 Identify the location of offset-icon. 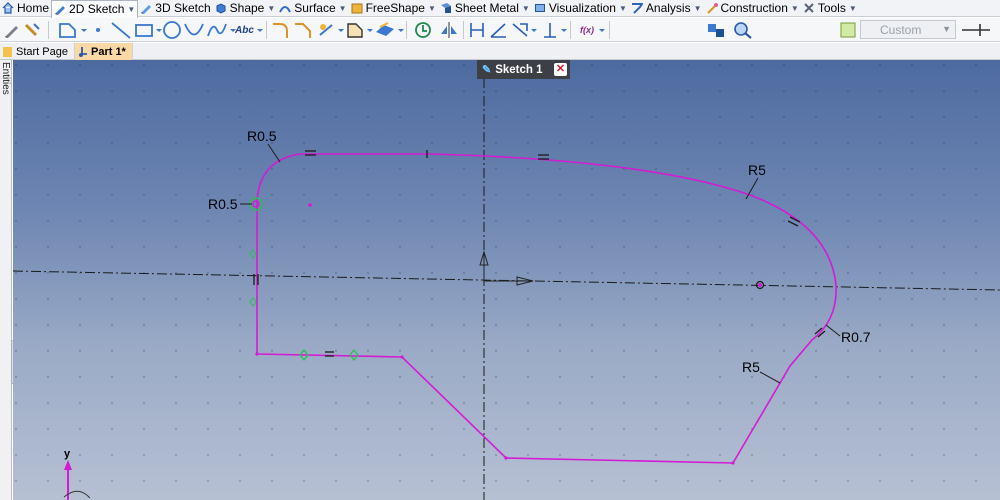
(355, 30).